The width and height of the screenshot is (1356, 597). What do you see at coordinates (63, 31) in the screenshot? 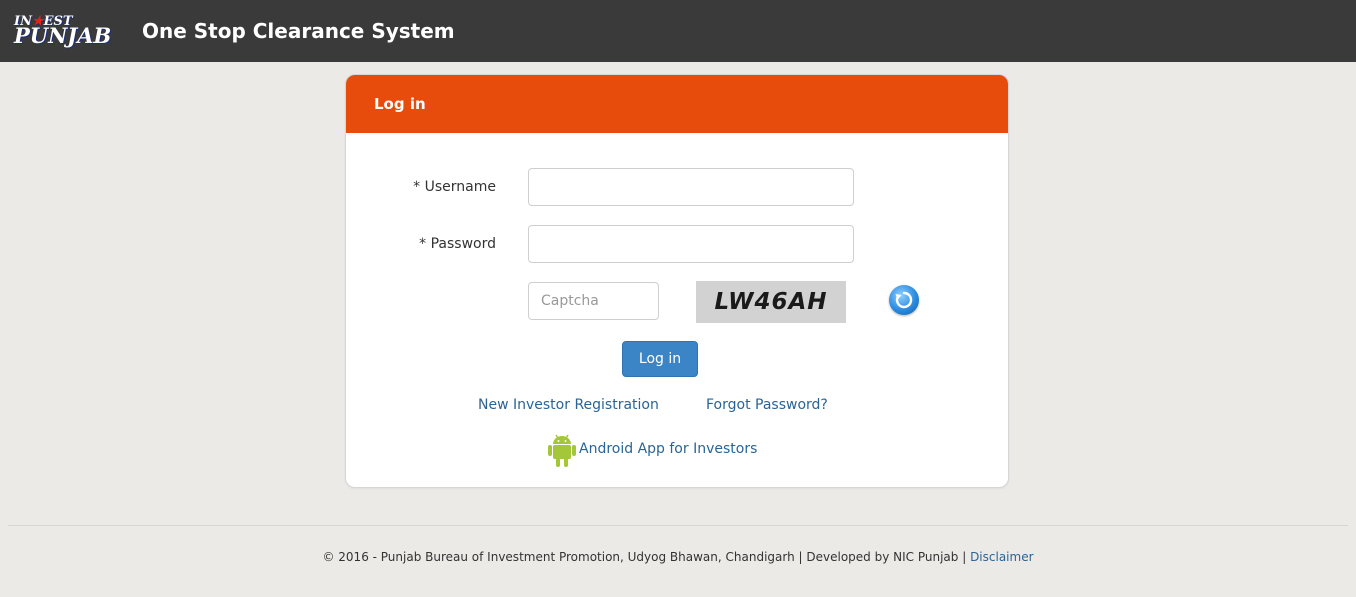
I see `invest-punjab-logo: IN★EST PUNJAB` at bounding box center [63, 31].